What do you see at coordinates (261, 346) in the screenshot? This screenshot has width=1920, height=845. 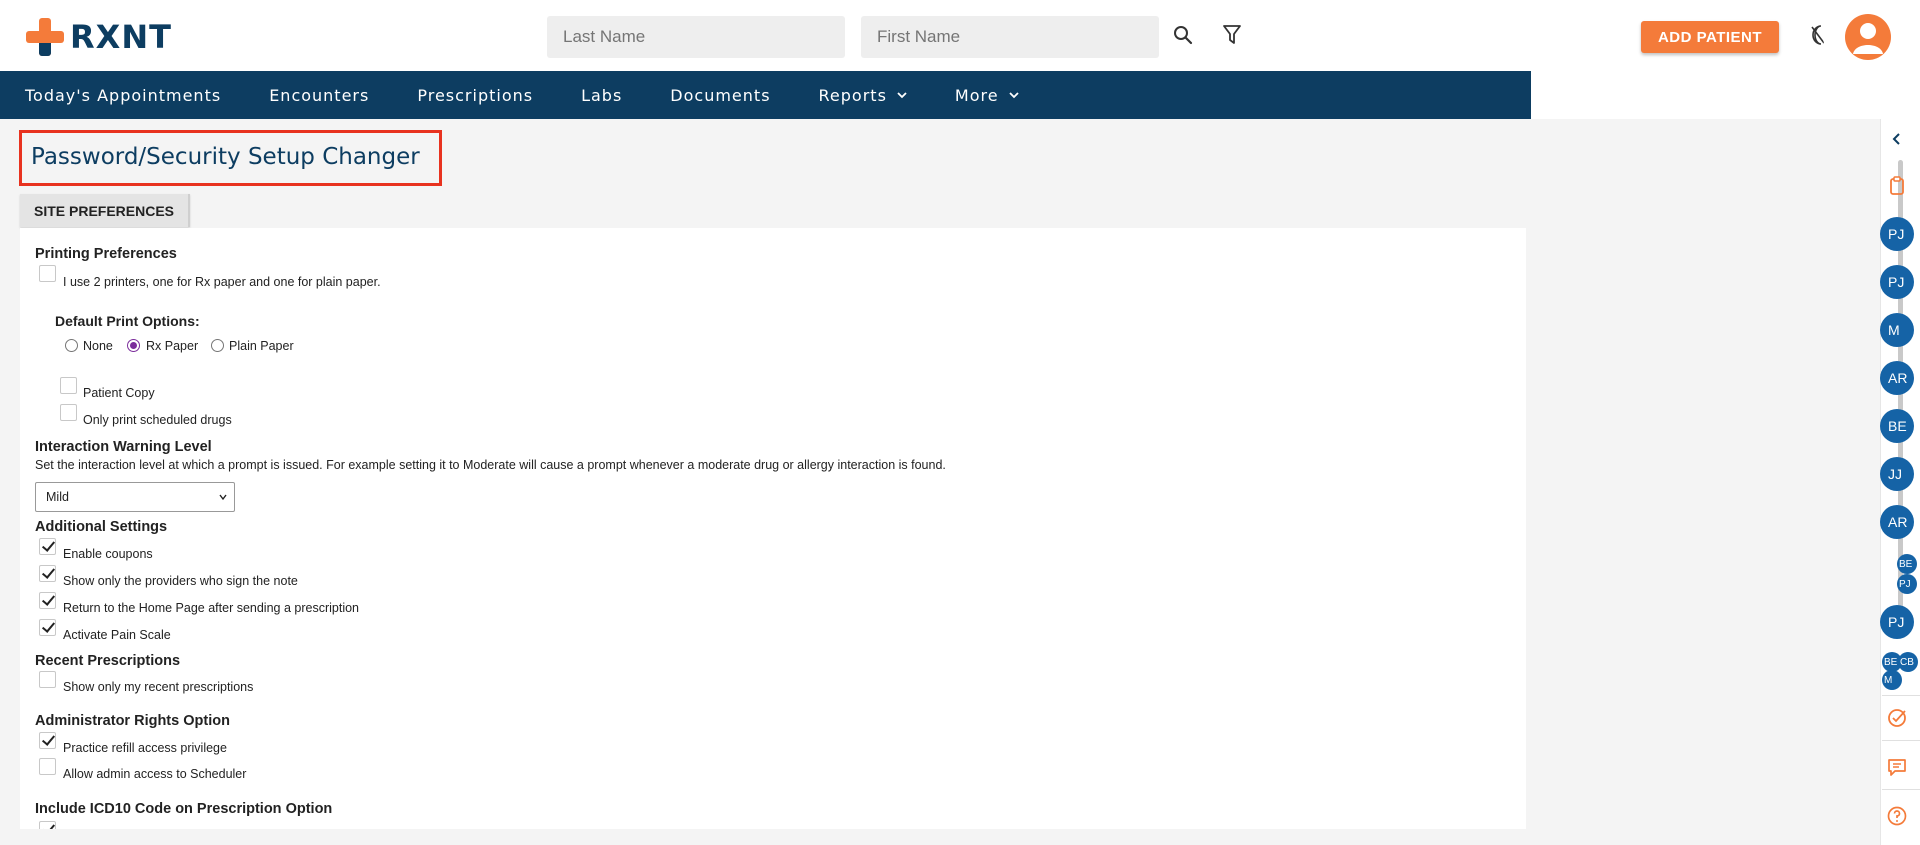 I see `print-option-plain-paper-label: Plain Paper` at bounding box center [261, 346].